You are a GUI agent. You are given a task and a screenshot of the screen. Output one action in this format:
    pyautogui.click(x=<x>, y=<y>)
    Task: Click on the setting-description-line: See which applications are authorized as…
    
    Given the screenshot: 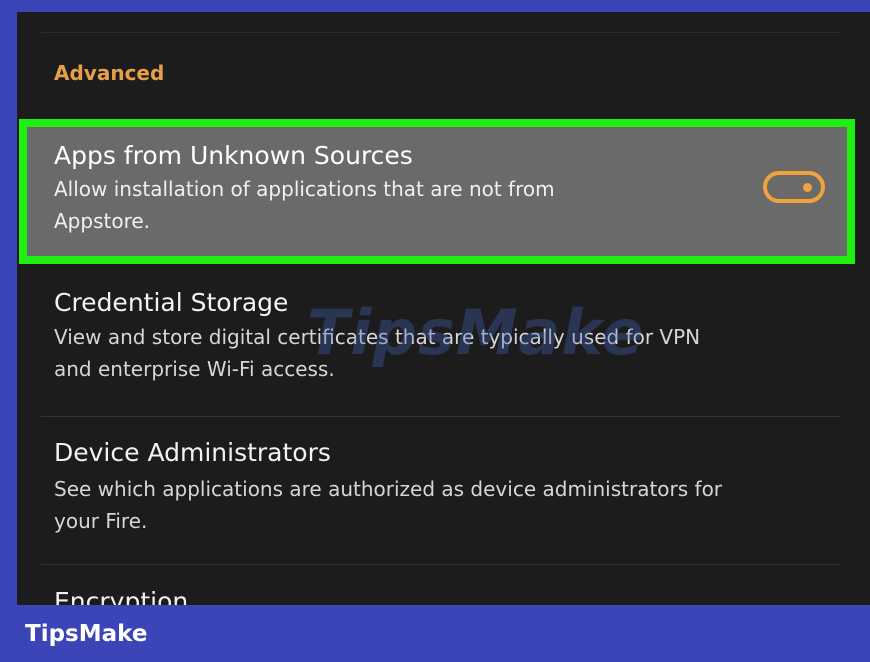 What is the action you would take?
    pyautogui.click(x=388, y=489)
    